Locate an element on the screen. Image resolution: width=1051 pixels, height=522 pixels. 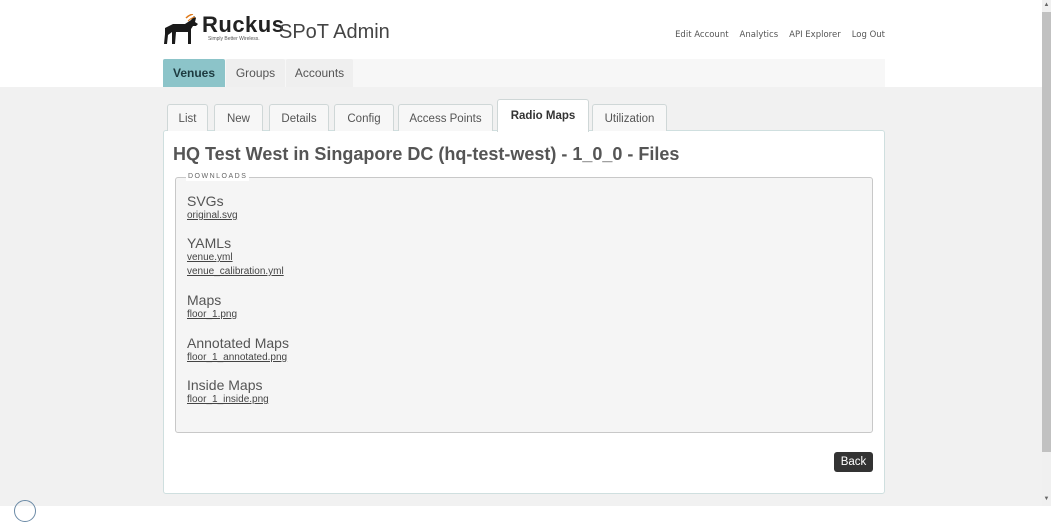
help-circle-icon is located at coordinates (25, 511).